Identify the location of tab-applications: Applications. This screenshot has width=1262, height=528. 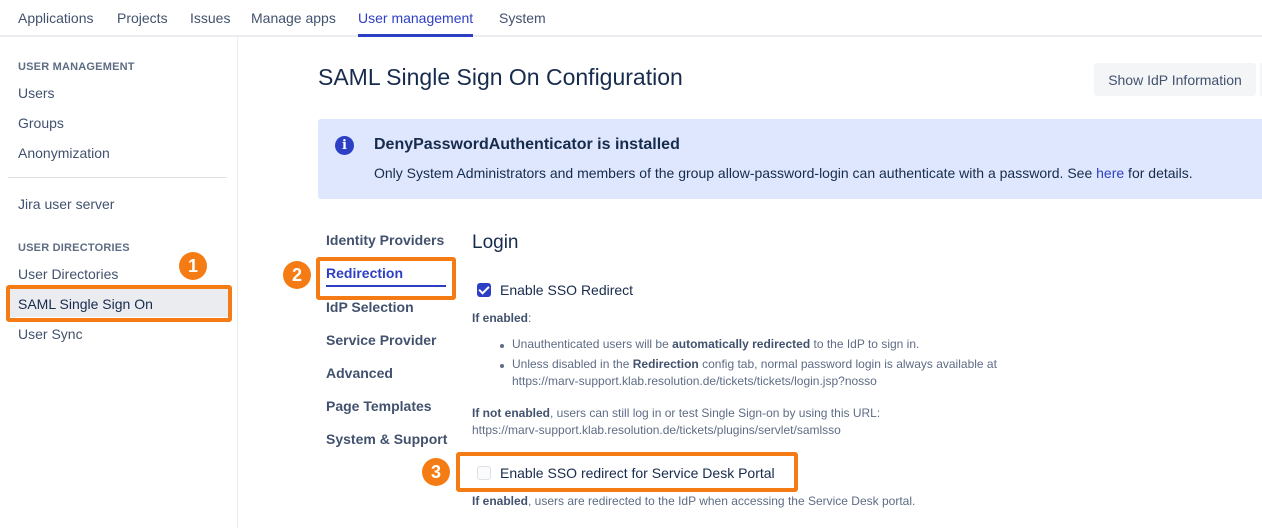
(56, 23).